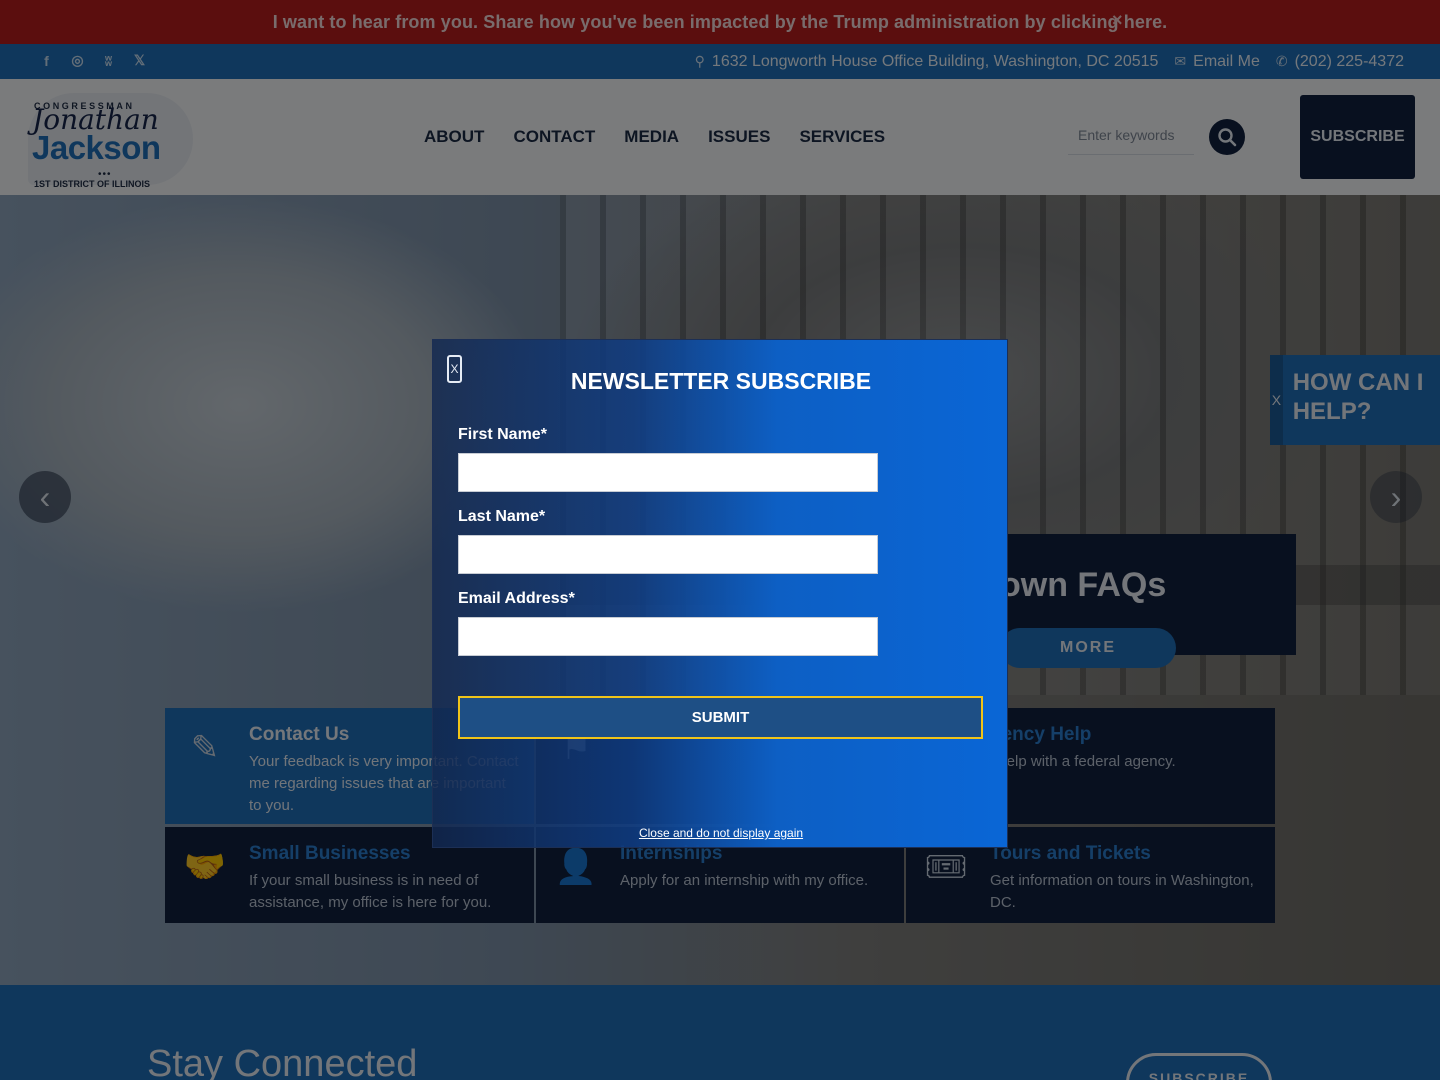 This screenshot has height=1080, width=1440. I want to click on first-name-label: First Name*, so click(502, 434).